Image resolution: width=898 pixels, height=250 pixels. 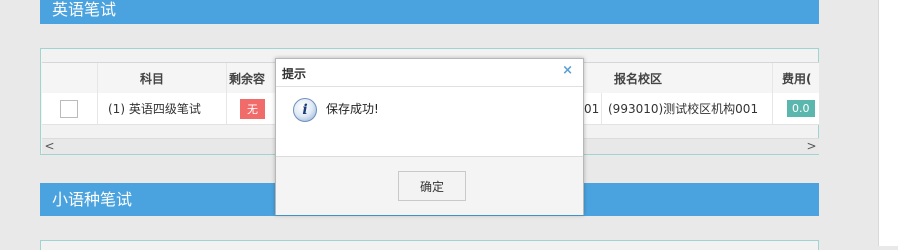 What do you see at coordinates (687, 78) in the screenshot?
I see `header-campus: 报名校区` at bounding box center [687, 78].